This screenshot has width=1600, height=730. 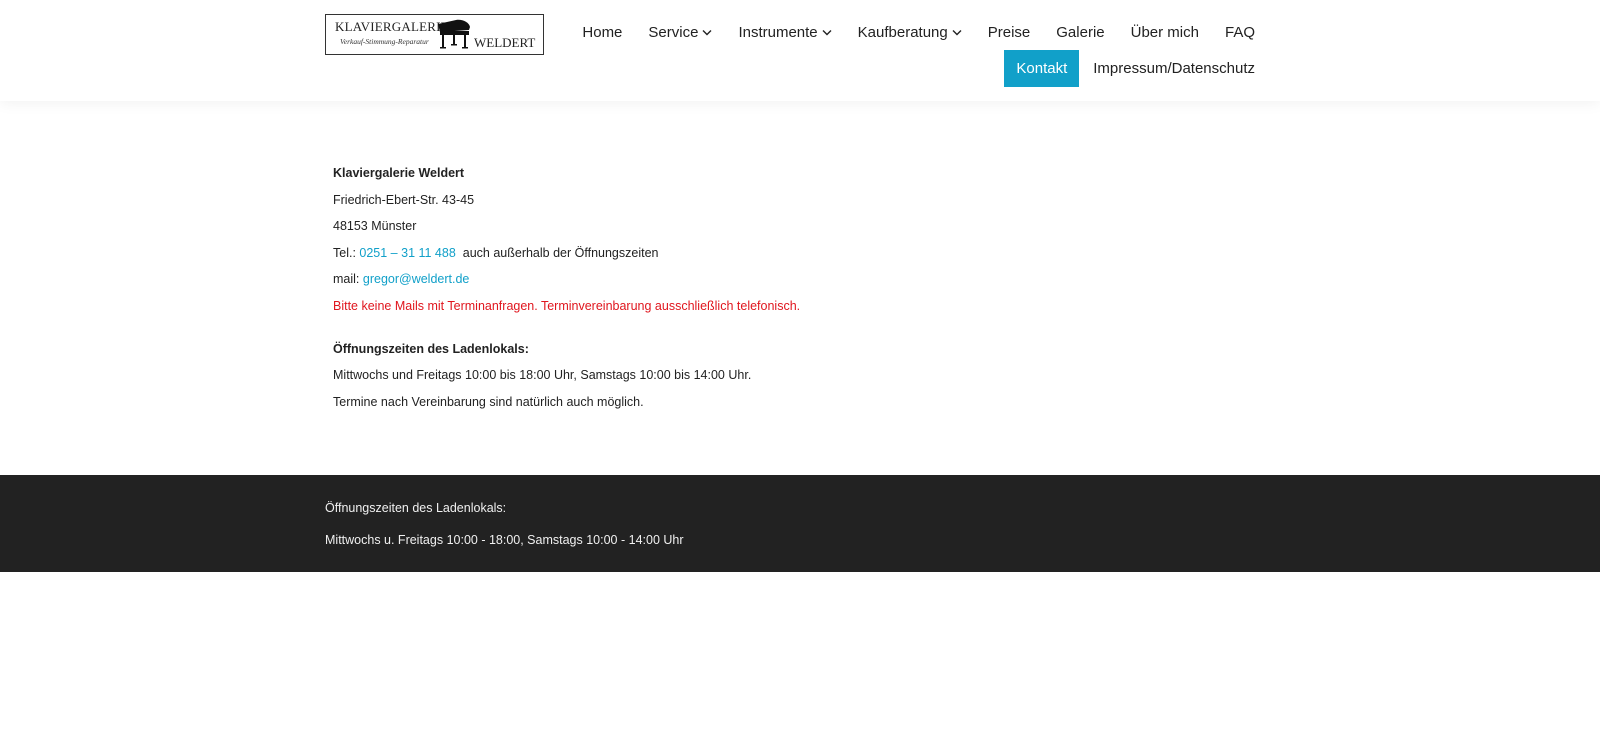 I want to click on street-address: Friedrich-Ebert-Str. 43-45, so click(x=404, y=199).